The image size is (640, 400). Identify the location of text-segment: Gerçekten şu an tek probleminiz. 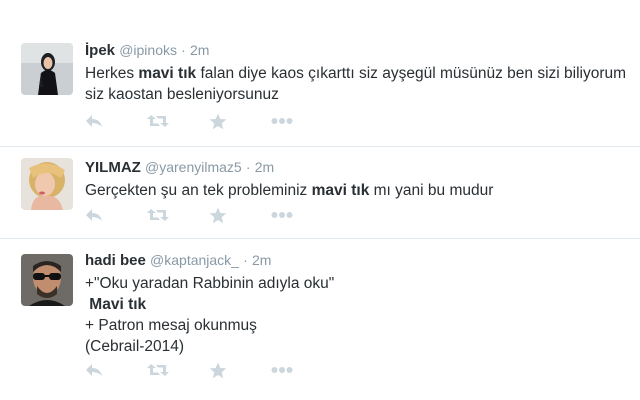
(198, 190).